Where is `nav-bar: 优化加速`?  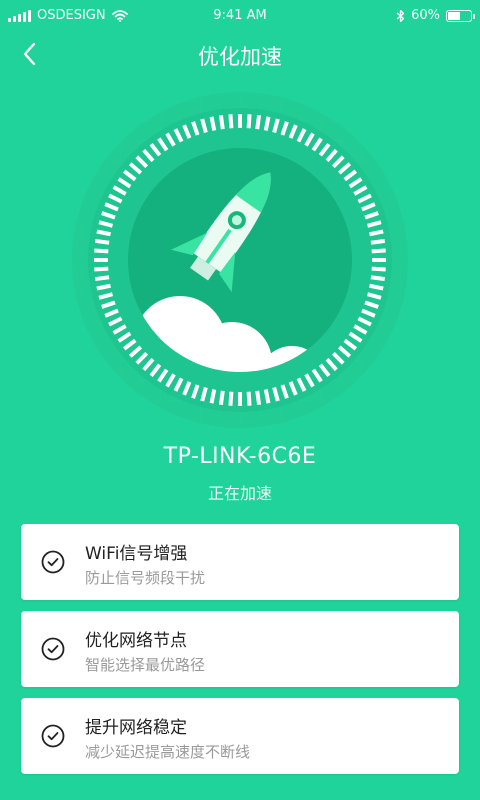
nav-bar: 优化加速 is located at coordinates (240, 54).